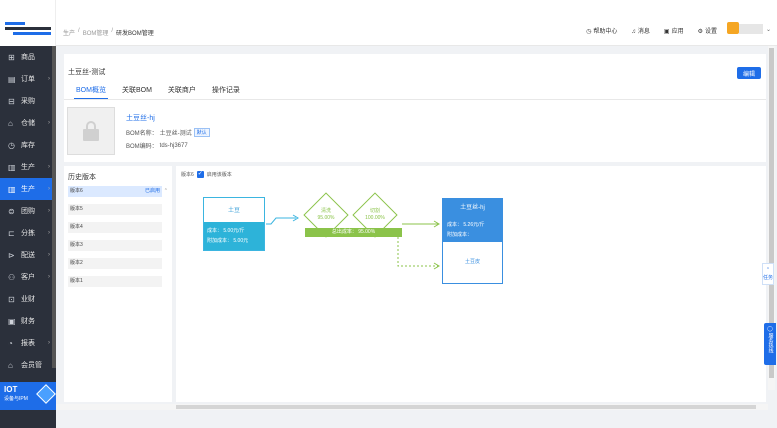 Image resolution: width=777 pixels, height=428 pixels. I want to click on app-icon: ▣, so click(666, 32).